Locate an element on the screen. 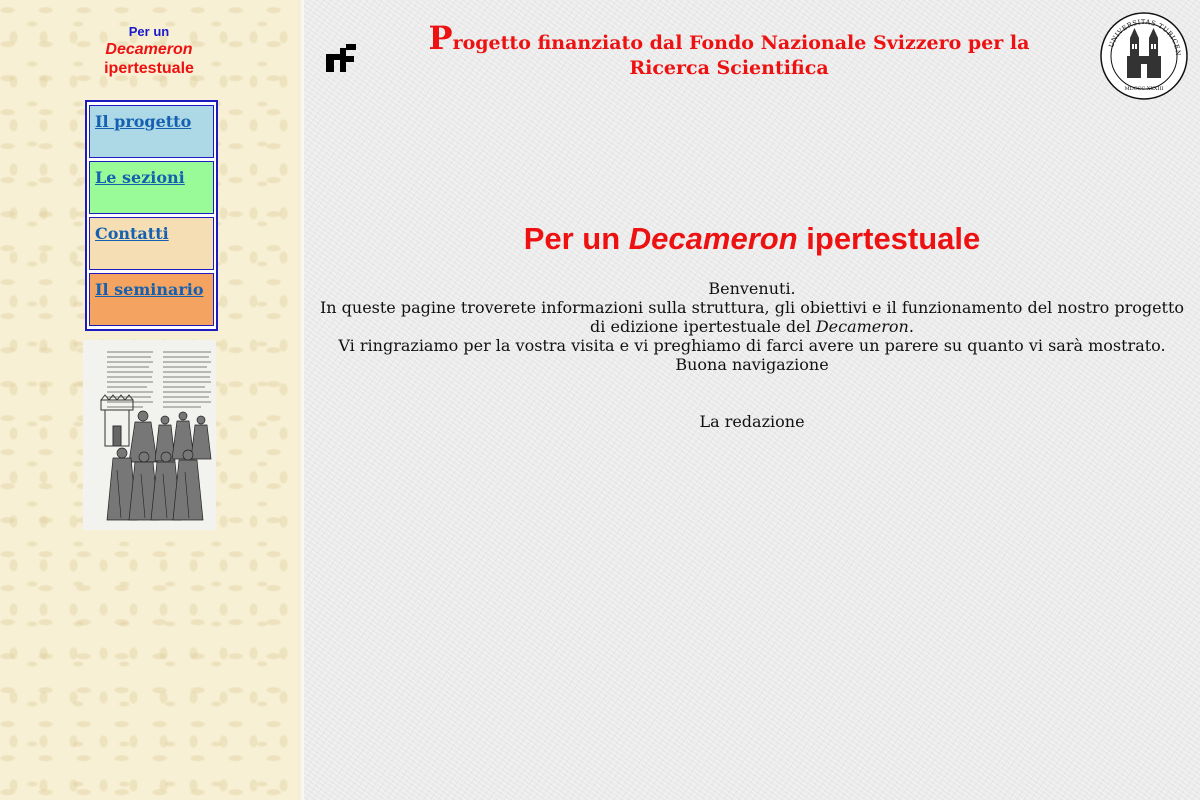 The width and height of the screenshot is (1200, 800). intro-post: . is located at coordinates (911, 326).